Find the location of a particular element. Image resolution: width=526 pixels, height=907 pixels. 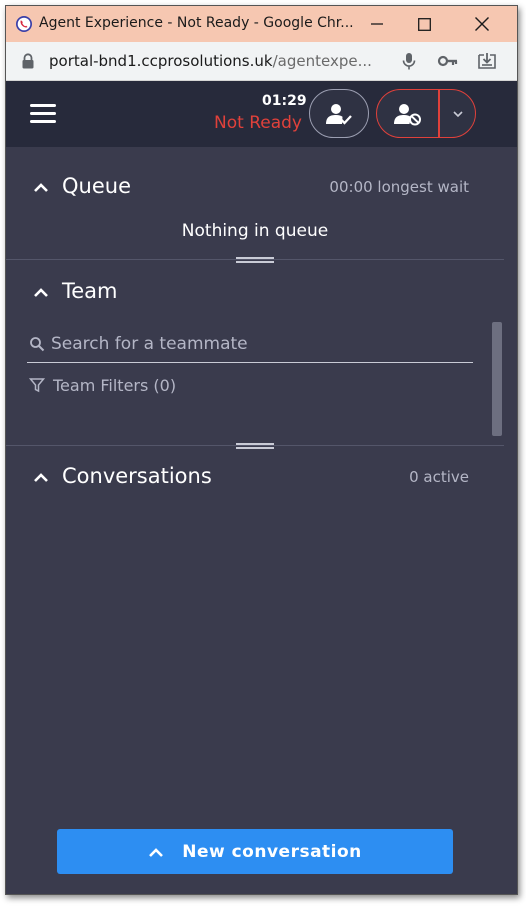

queue-section-header: Queue 00:00 longest wait is located at coordinates (261, 188).